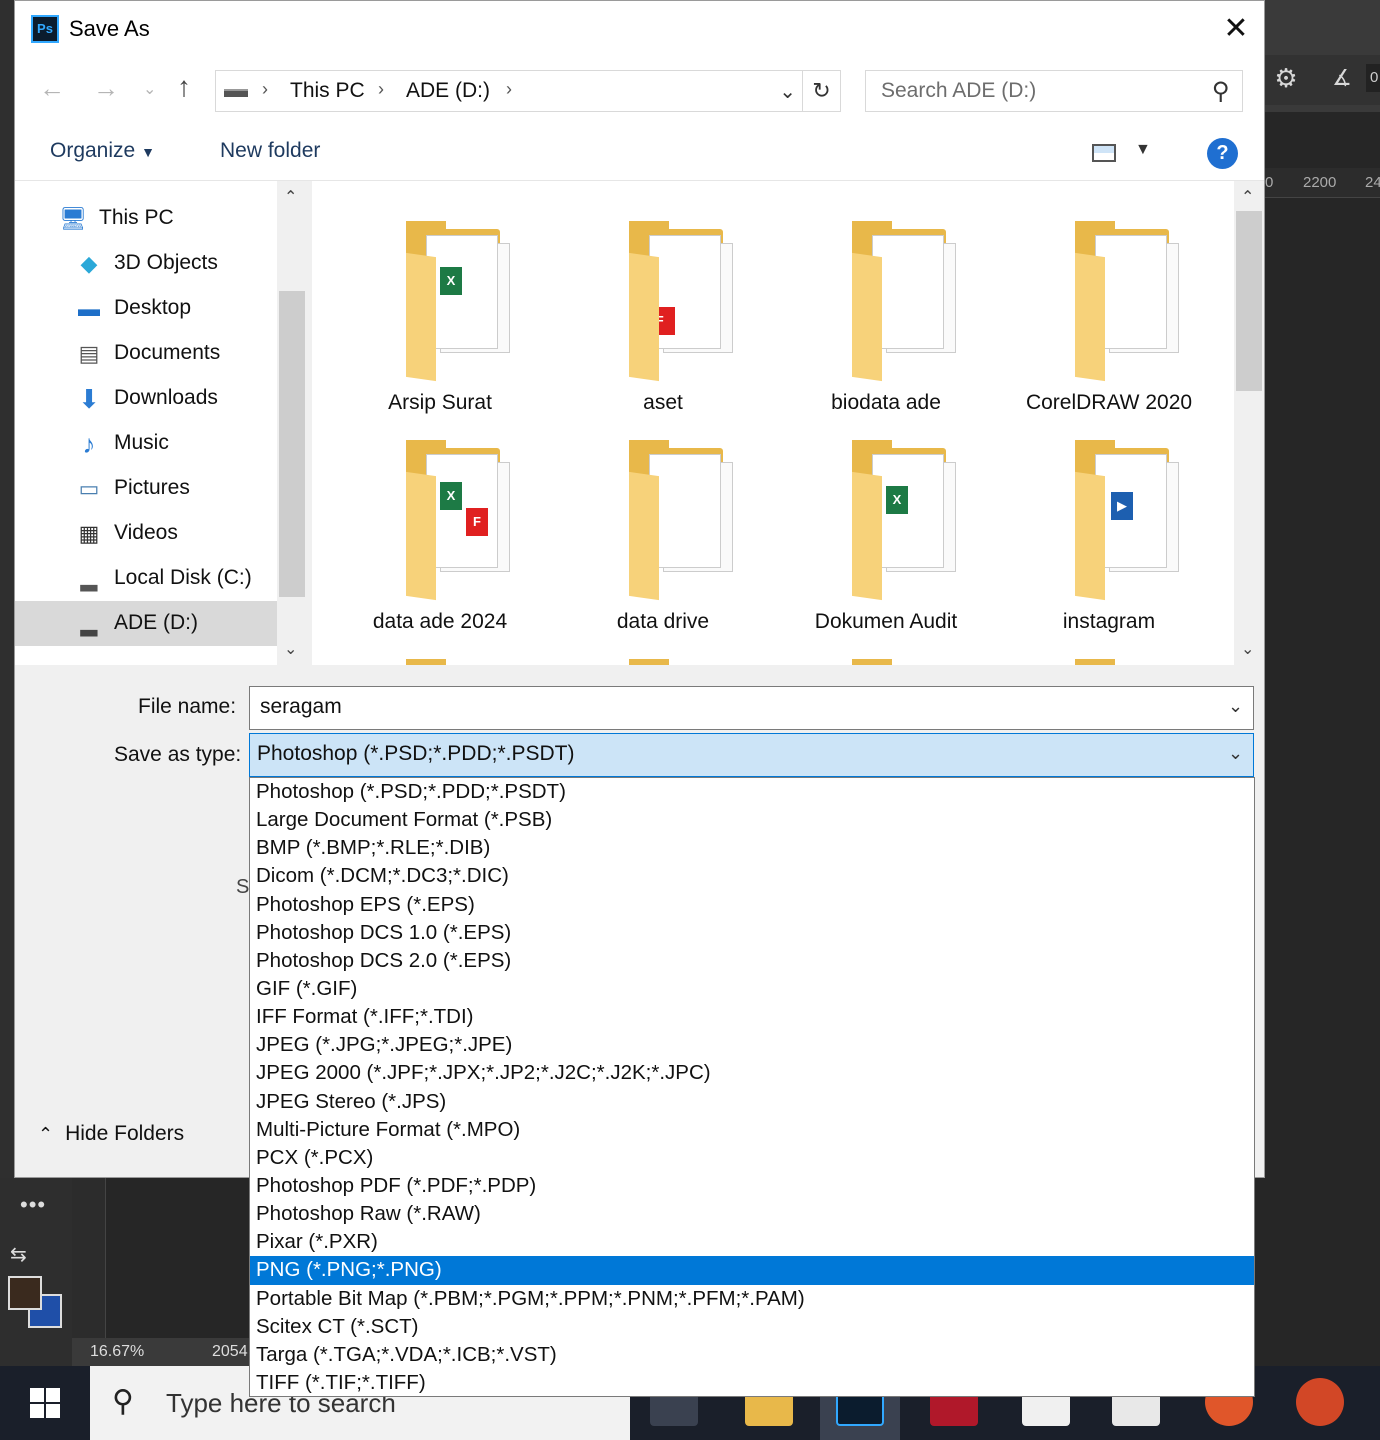  I want to click on dropdown-option: Photoshop PDF (*.PDF;*.PDP), so click(752, 1186).